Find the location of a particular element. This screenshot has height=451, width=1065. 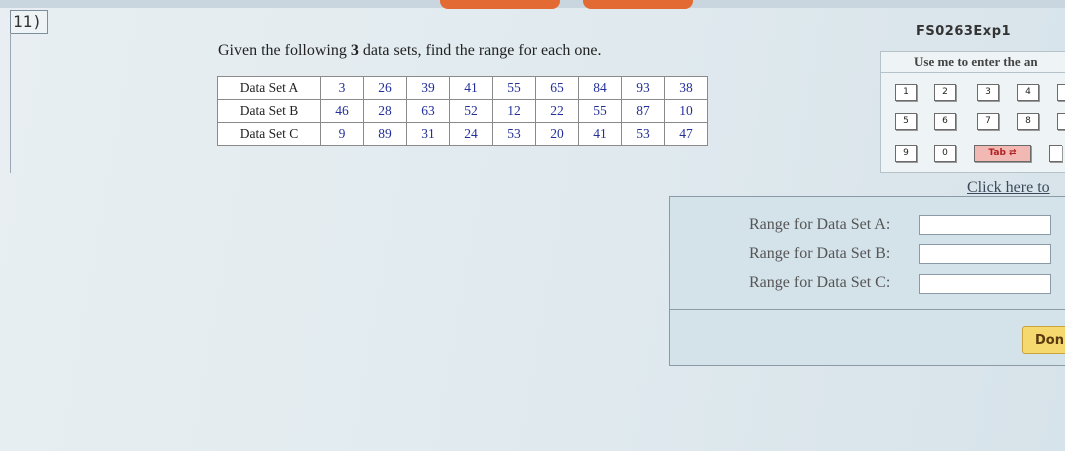

done-button: Don is located at coordinates (1043, 340).